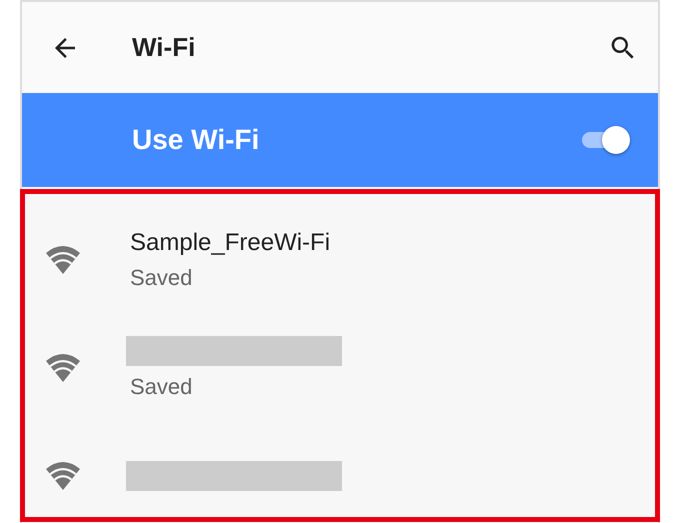  What do you see at coordinates (164, 47) in the screenshot?
I see `screen-title: Wi-Fi` at bounding box center [164, 47].